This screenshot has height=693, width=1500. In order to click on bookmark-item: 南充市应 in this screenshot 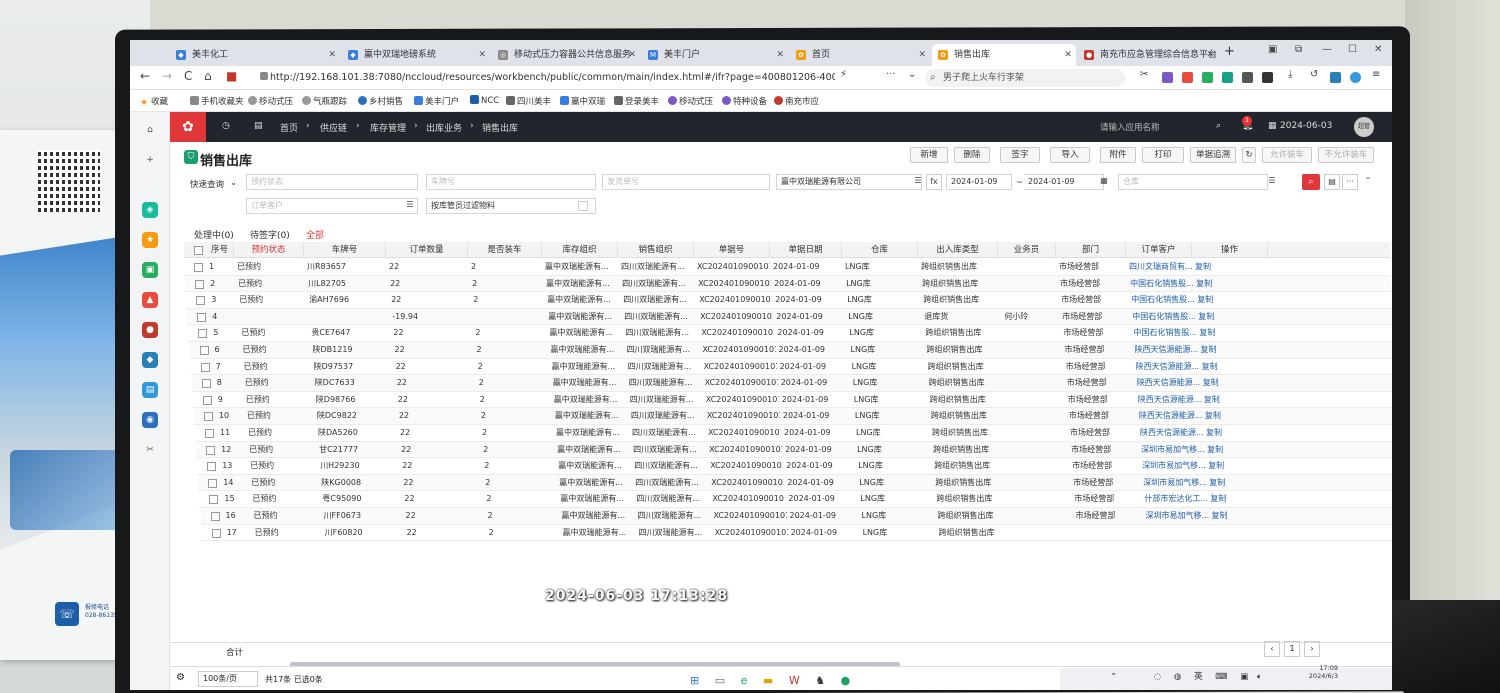, I will do `click(796, 101)`.